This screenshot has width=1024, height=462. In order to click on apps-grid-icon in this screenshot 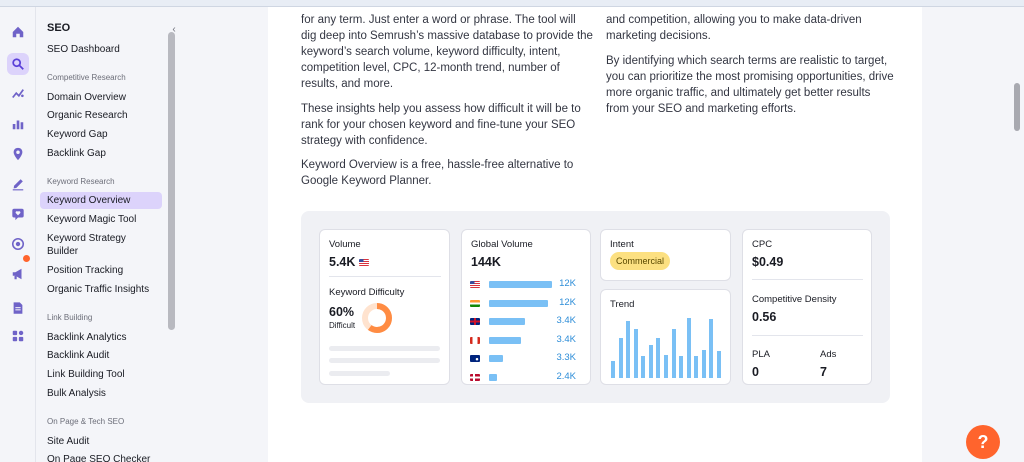, I will do `click(18, 336)`.